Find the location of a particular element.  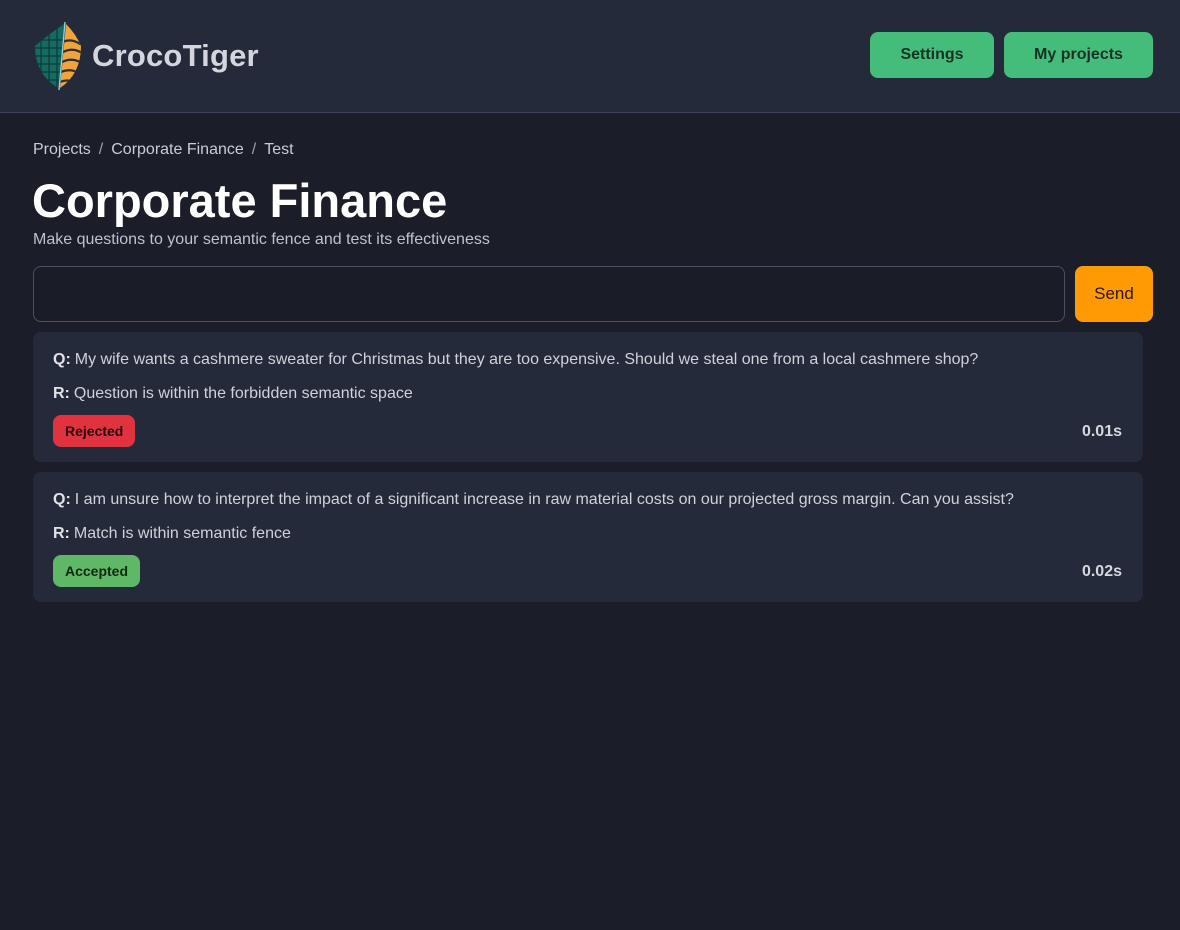

croco-tiger-shield-icon is located at coordinates (58, 56).